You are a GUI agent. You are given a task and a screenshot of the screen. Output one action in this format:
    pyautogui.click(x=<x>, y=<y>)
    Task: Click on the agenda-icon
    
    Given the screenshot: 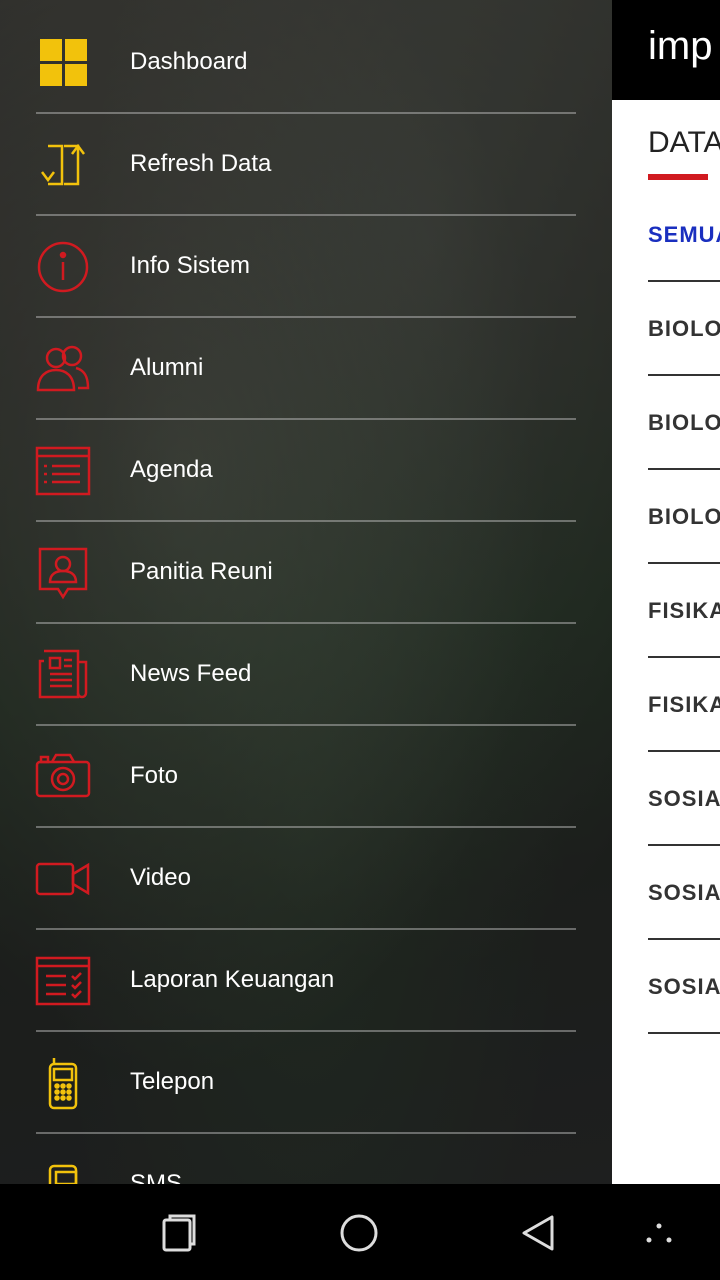 What is the action you would take?
    pyautogui.click(x=63, y=471)
    